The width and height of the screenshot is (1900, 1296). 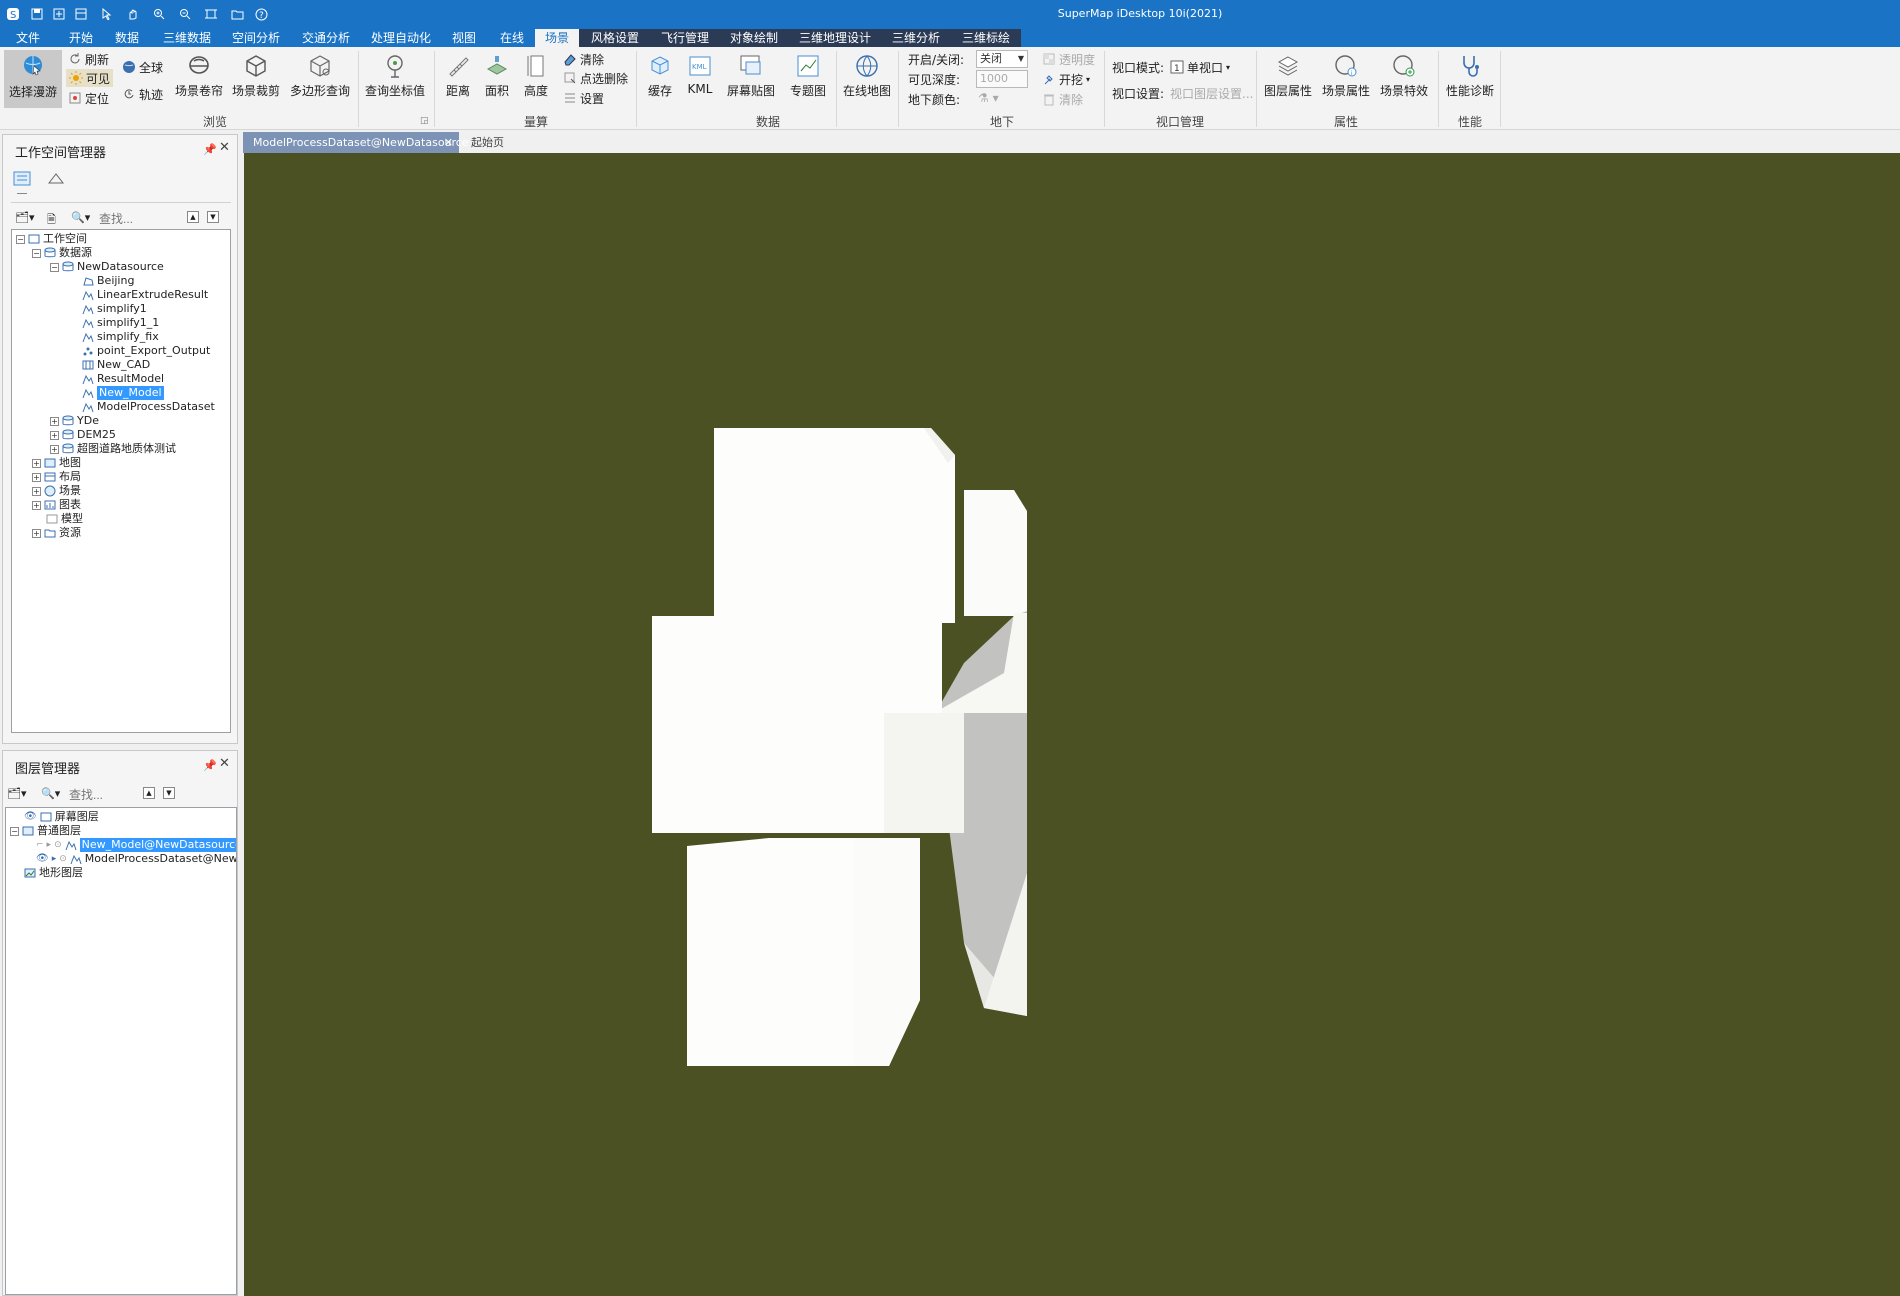 I want to click on tree-node-dataset: Beijing, so click(x=108, y=281).